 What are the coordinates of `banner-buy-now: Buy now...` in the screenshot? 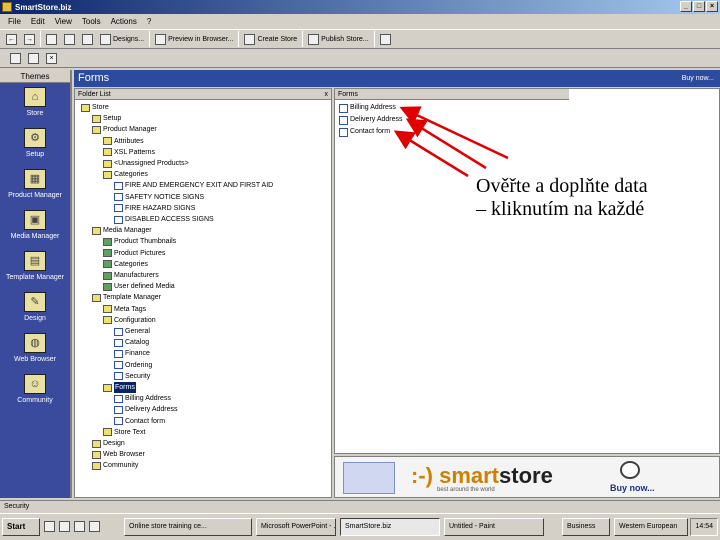 It's located at (632, 488).